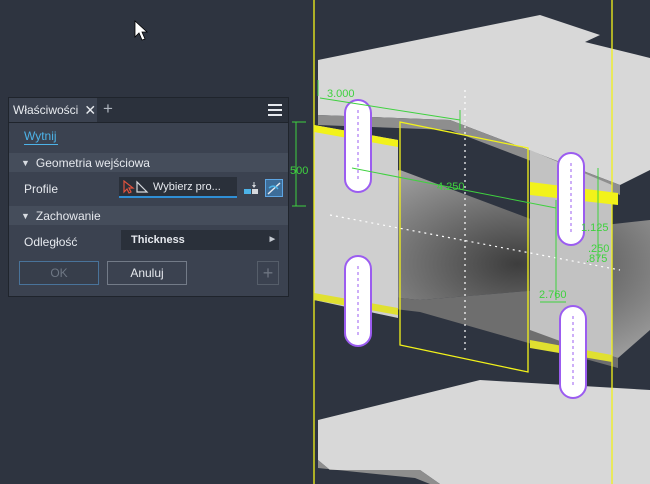  I want to click on slot-top-left, so click(358, 146).